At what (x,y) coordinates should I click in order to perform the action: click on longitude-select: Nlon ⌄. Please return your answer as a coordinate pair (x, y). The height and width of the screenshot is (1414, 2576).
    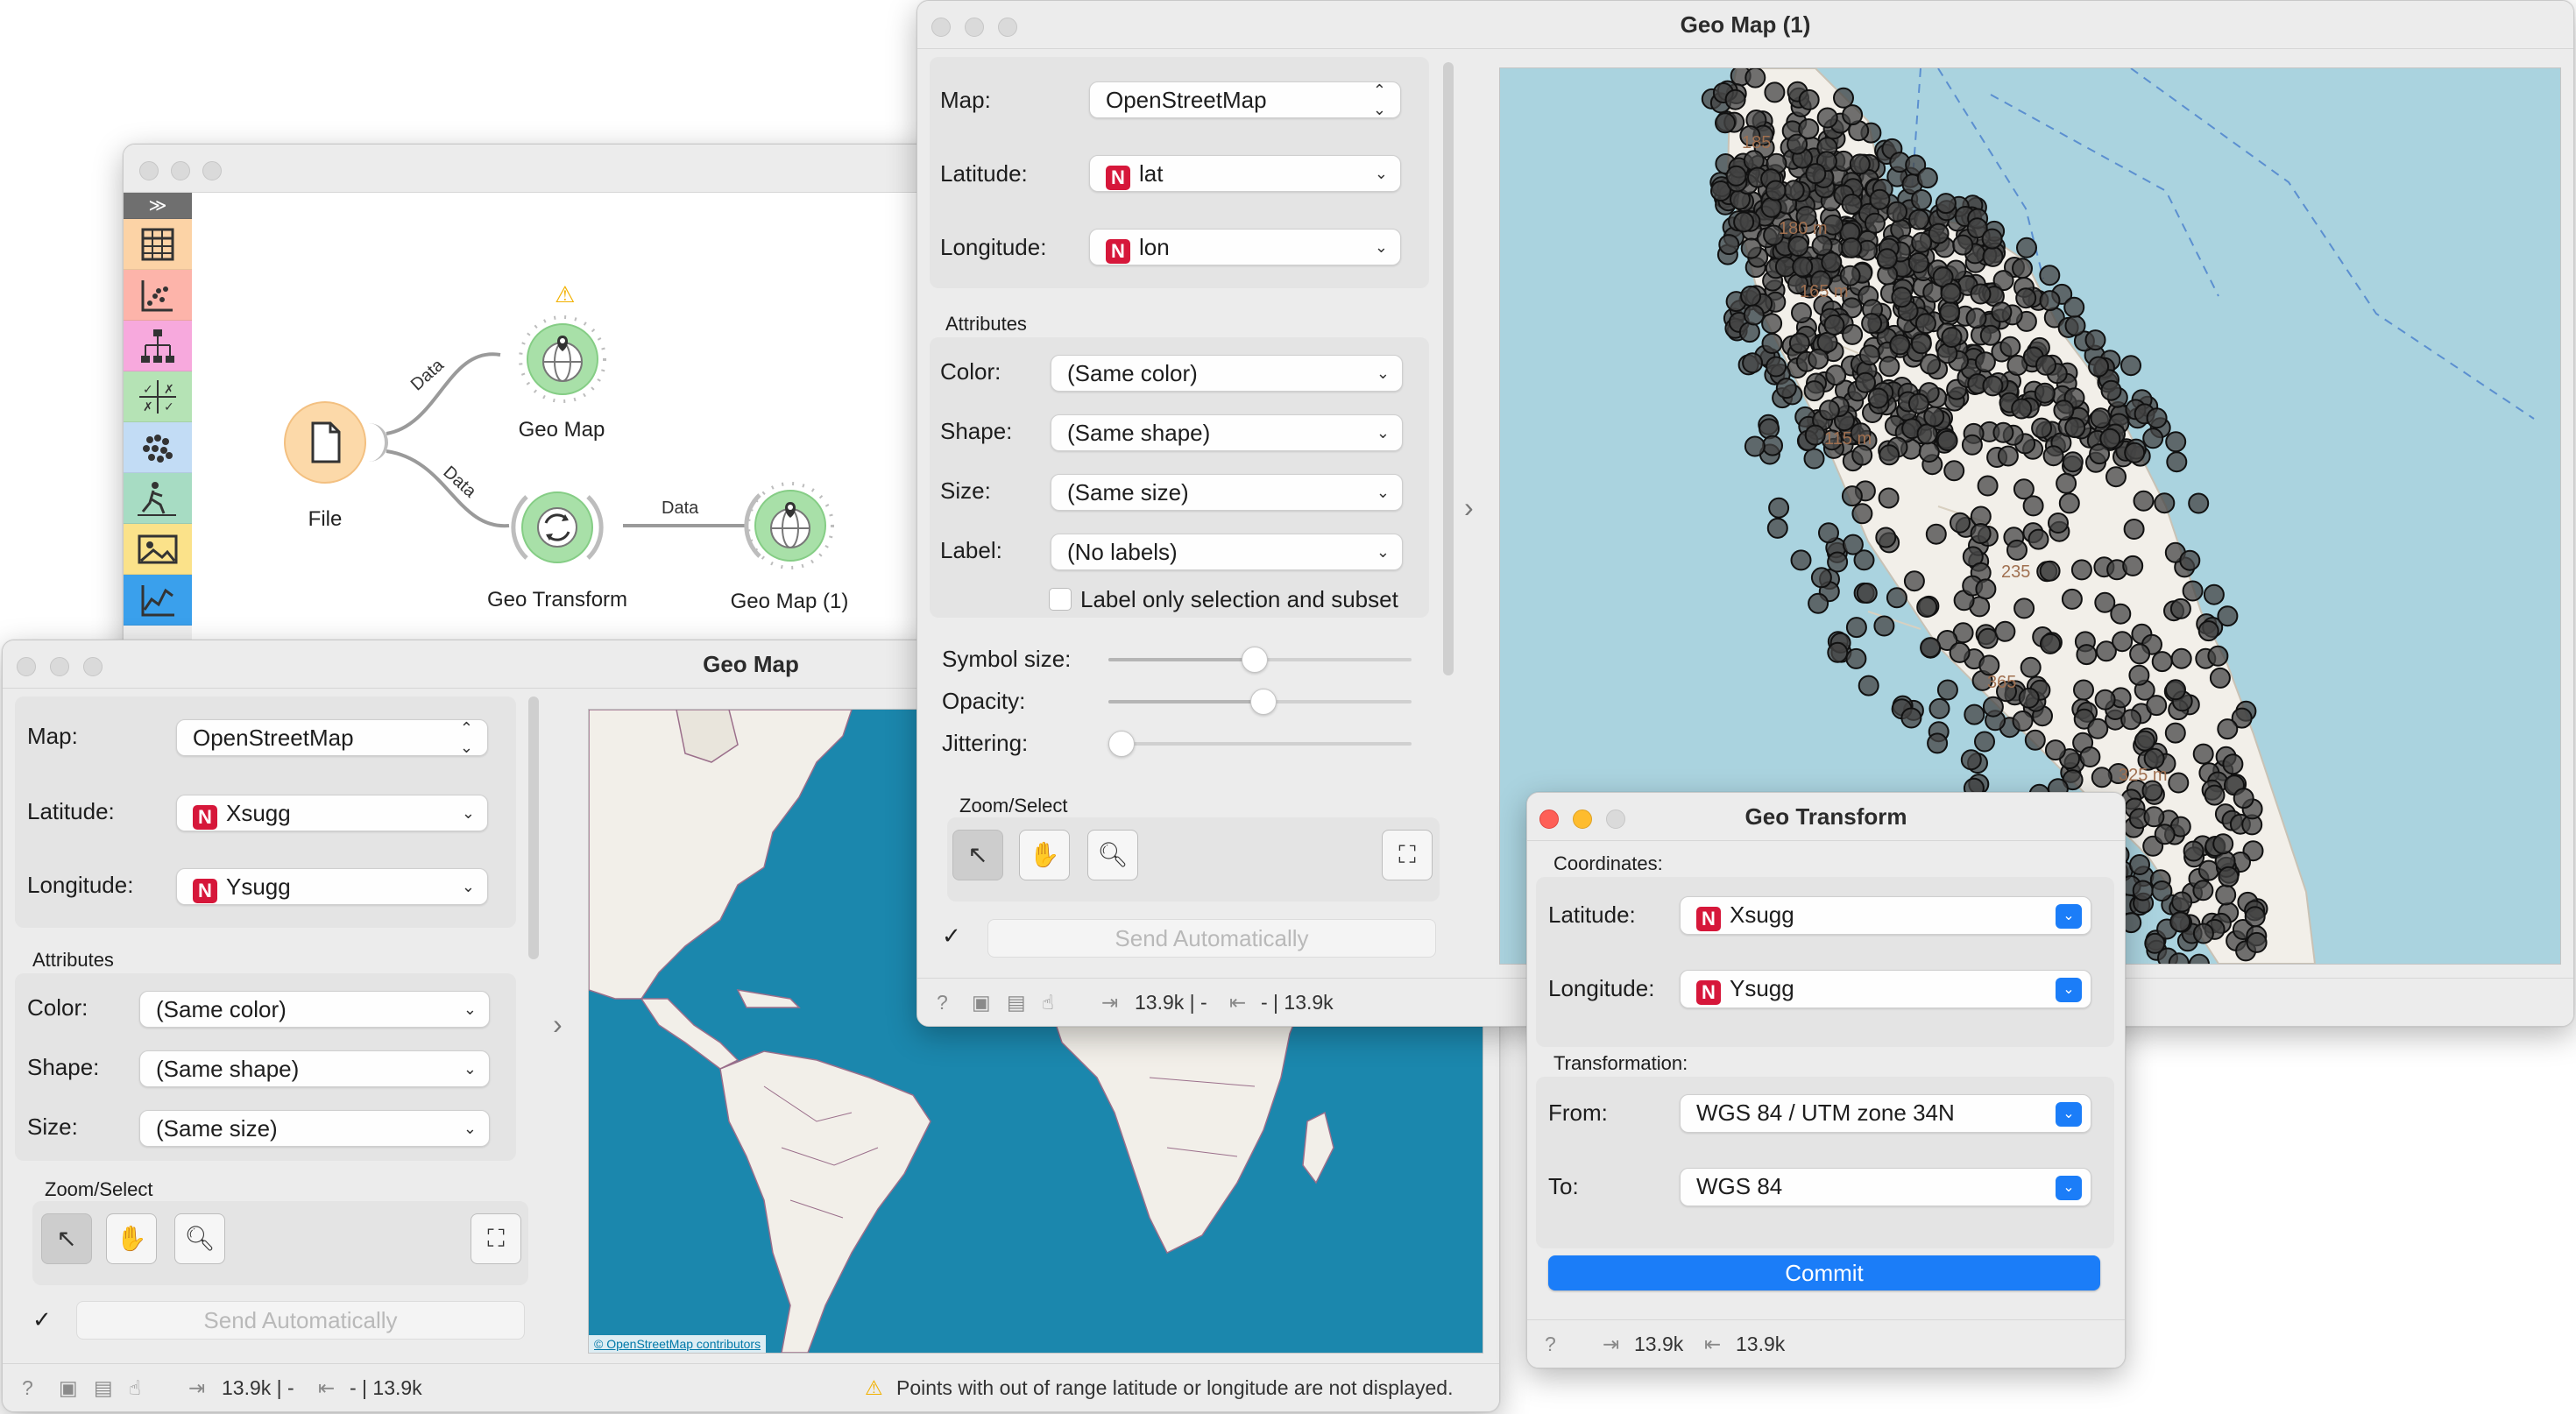
    Looking at the image, I should click on (1245, 247).